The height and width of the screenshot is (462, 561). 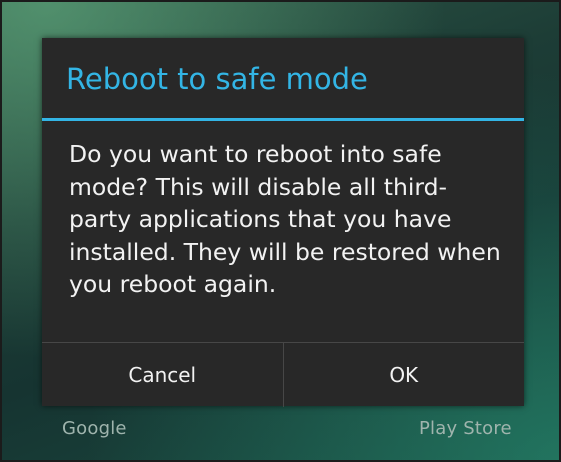 What do you see at coordinates (465, 428) in the screenshot?
I see `app-label-play-store: Play Store` at bounding box center [465, 428].